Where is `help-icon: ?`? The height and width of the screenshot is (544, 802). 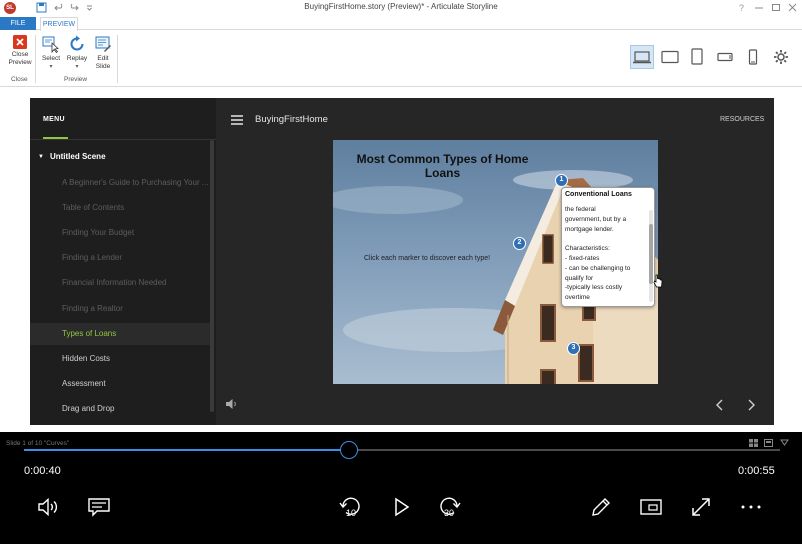
help-icon: ? is located at coordinates (742, 7).